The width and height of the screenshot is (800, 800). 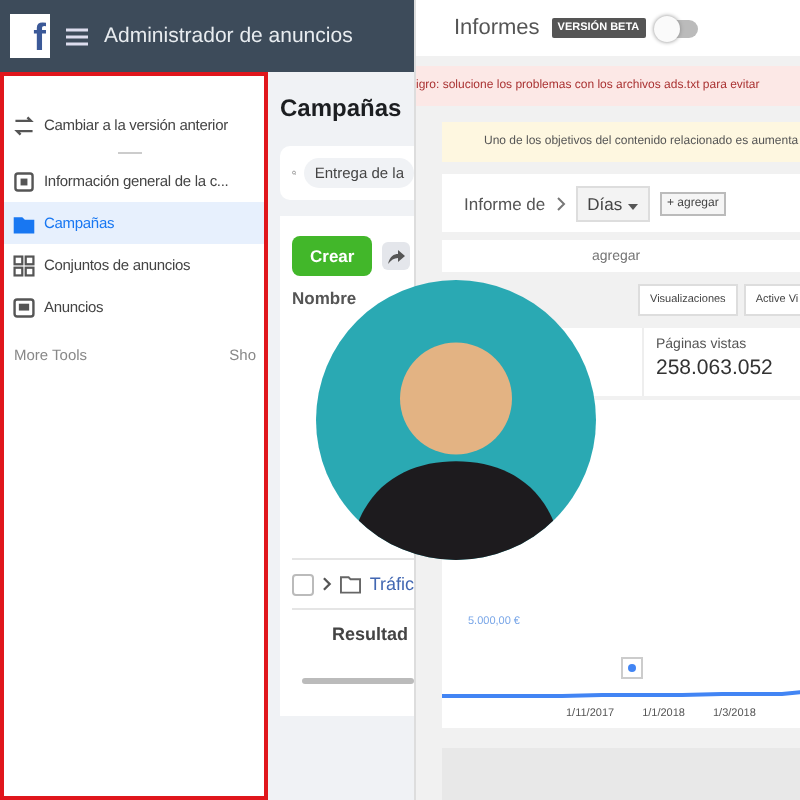 I want to click on results-label: Resultad, so click(x=369, y=634).